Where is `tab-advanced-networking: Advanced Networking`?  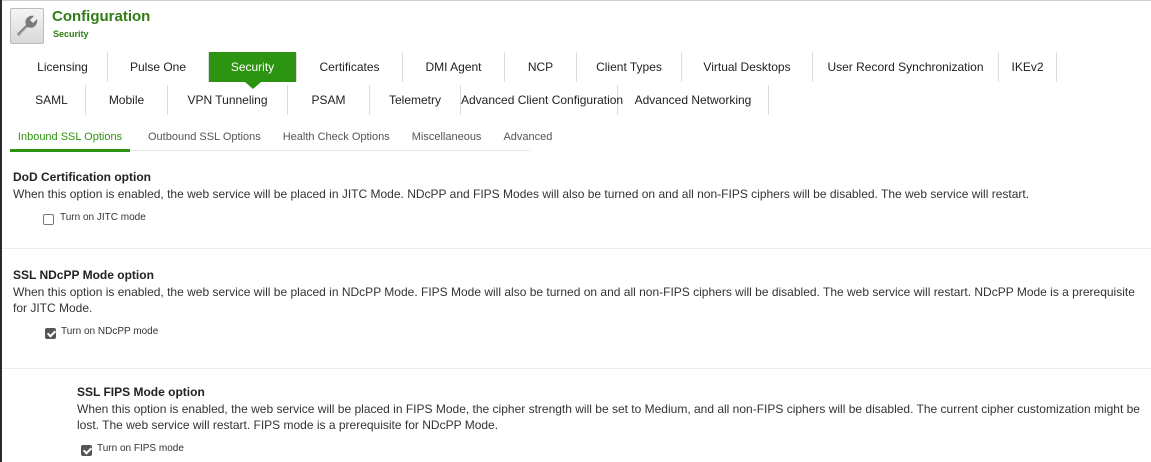 tab-advanced-networking: Advanced Networking is located at coordinates (693, 100).